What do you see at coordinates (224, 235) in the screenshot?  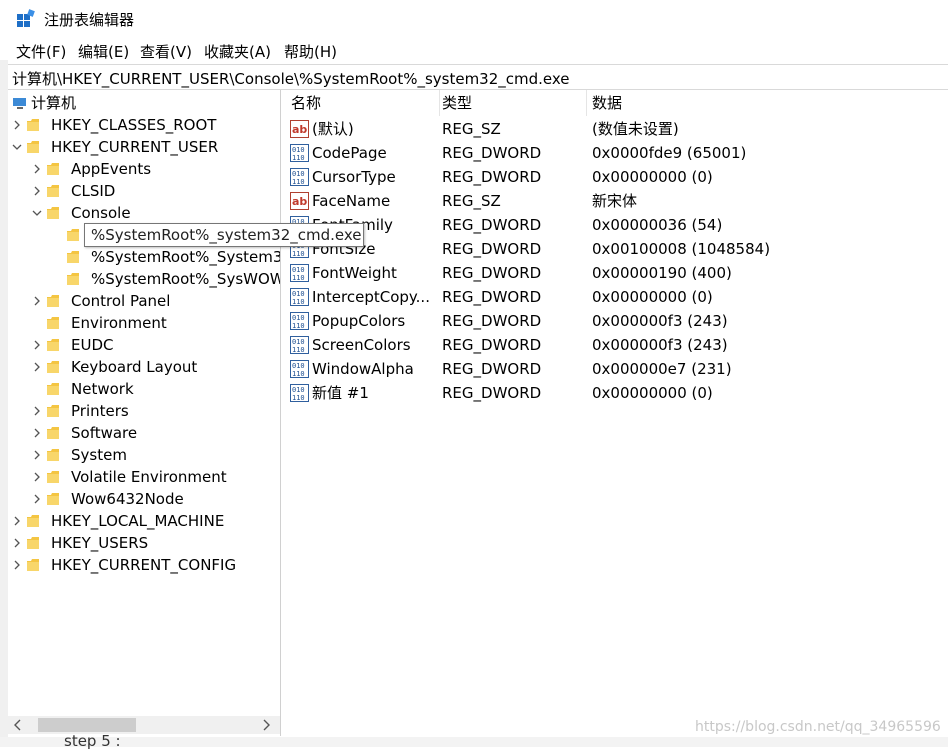 I see `key-name-tooltip: %SystemRoot%_system32_cmd.exe` at bounding box center [224, 235].